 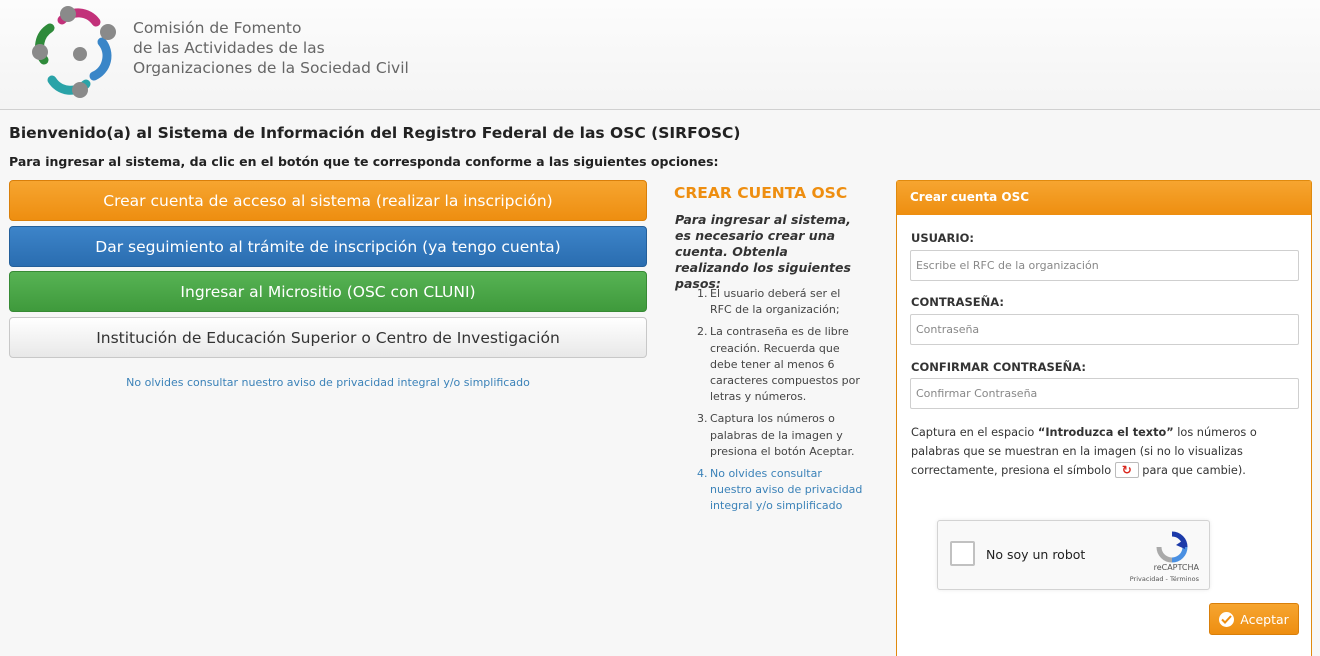 I want to click on cfosc-logo-icon, so click(x=74, y=52).